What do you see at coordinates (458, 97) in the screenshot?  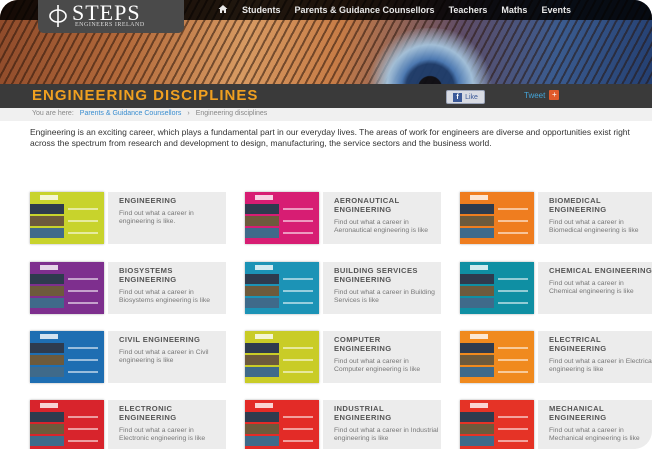 I see `facebook-icon: f` at bounding box center [458, 97].